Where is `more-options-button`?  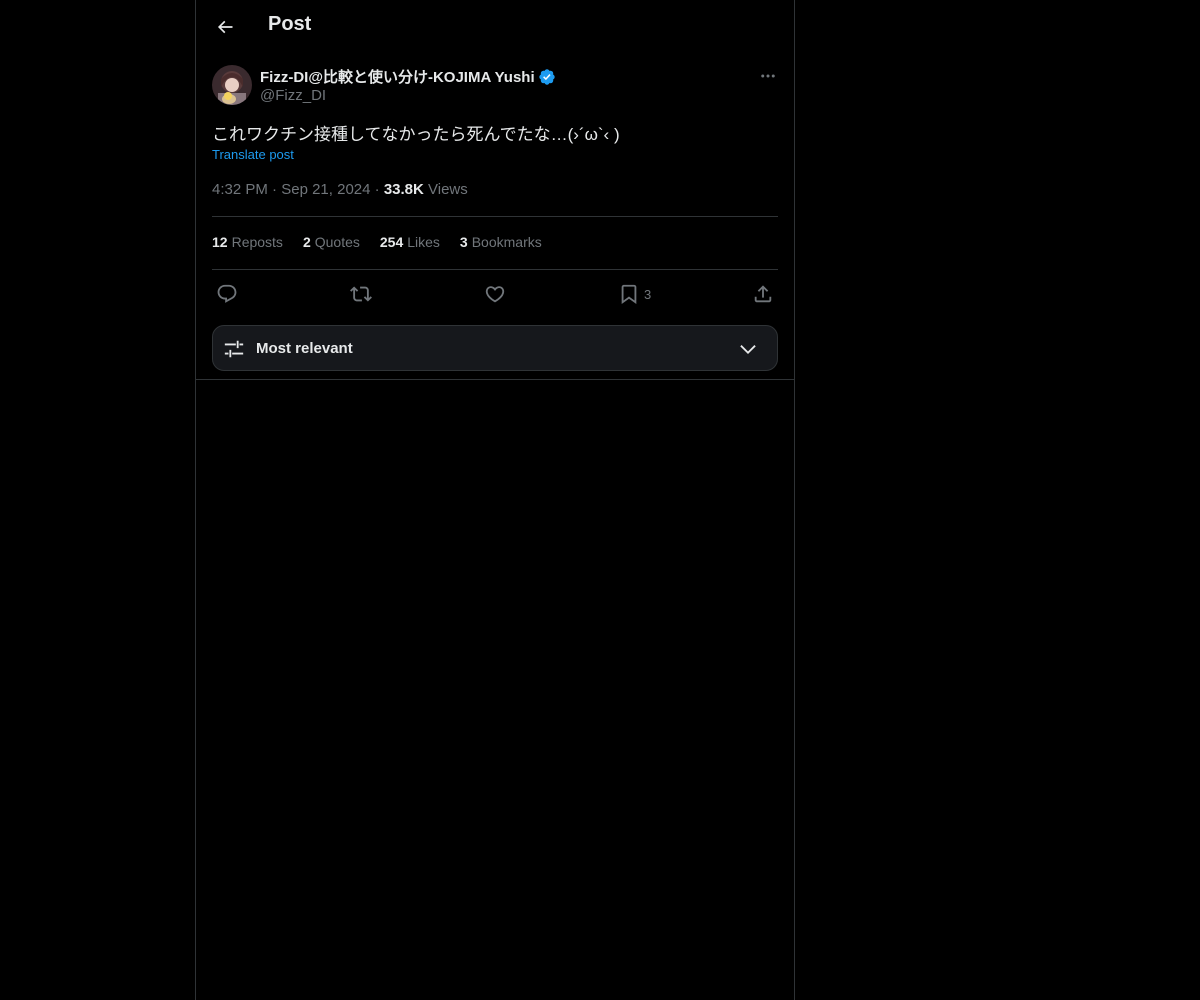 more-options-button is located at coordinates (768, 76).